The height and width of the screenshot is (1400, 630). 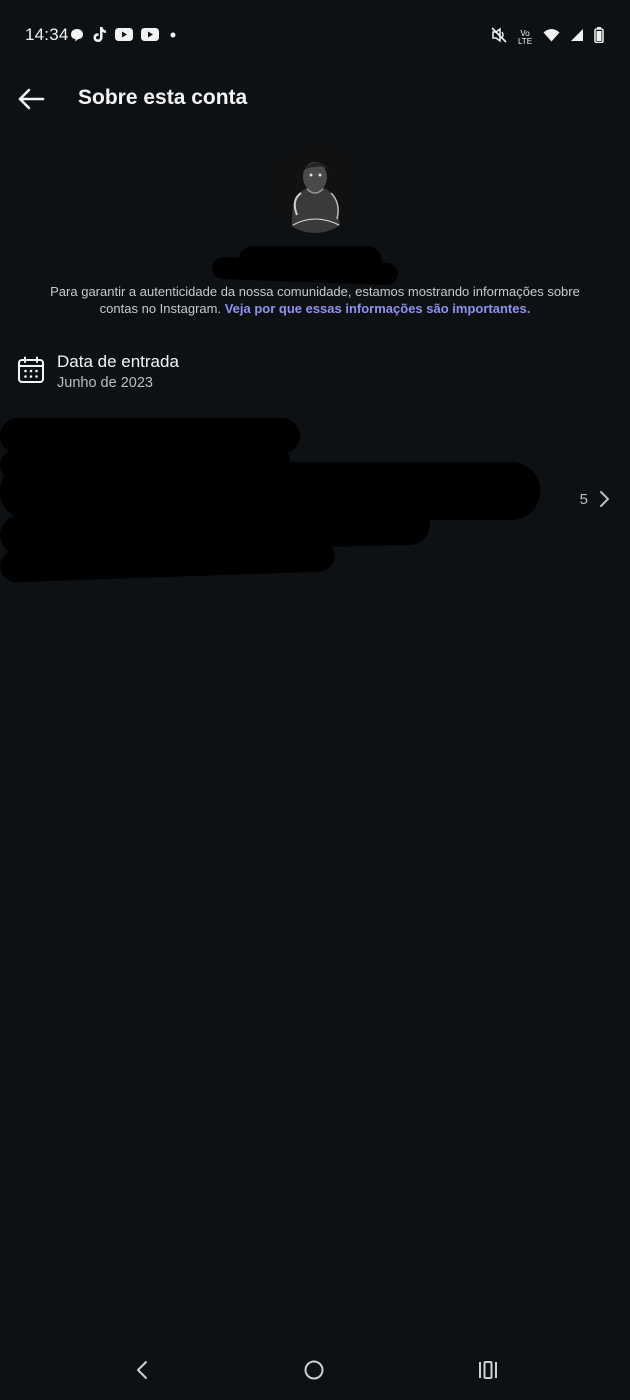 I want to click on arrow-left-icon, so click(x=31, y=99).